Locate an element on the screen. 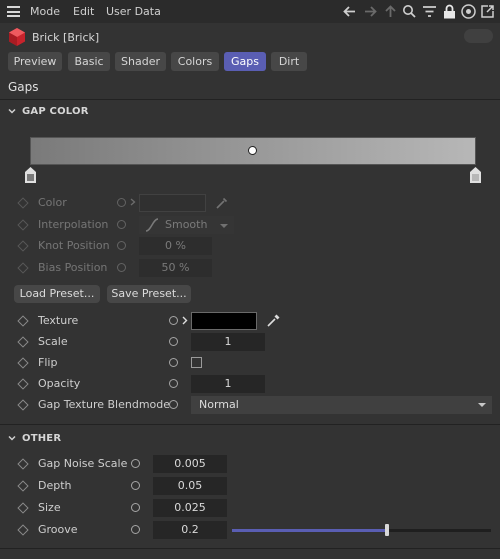 The width and height of the screenshot is (500, 559). groove-input: 0.2 is located at coordinates (190, 530).